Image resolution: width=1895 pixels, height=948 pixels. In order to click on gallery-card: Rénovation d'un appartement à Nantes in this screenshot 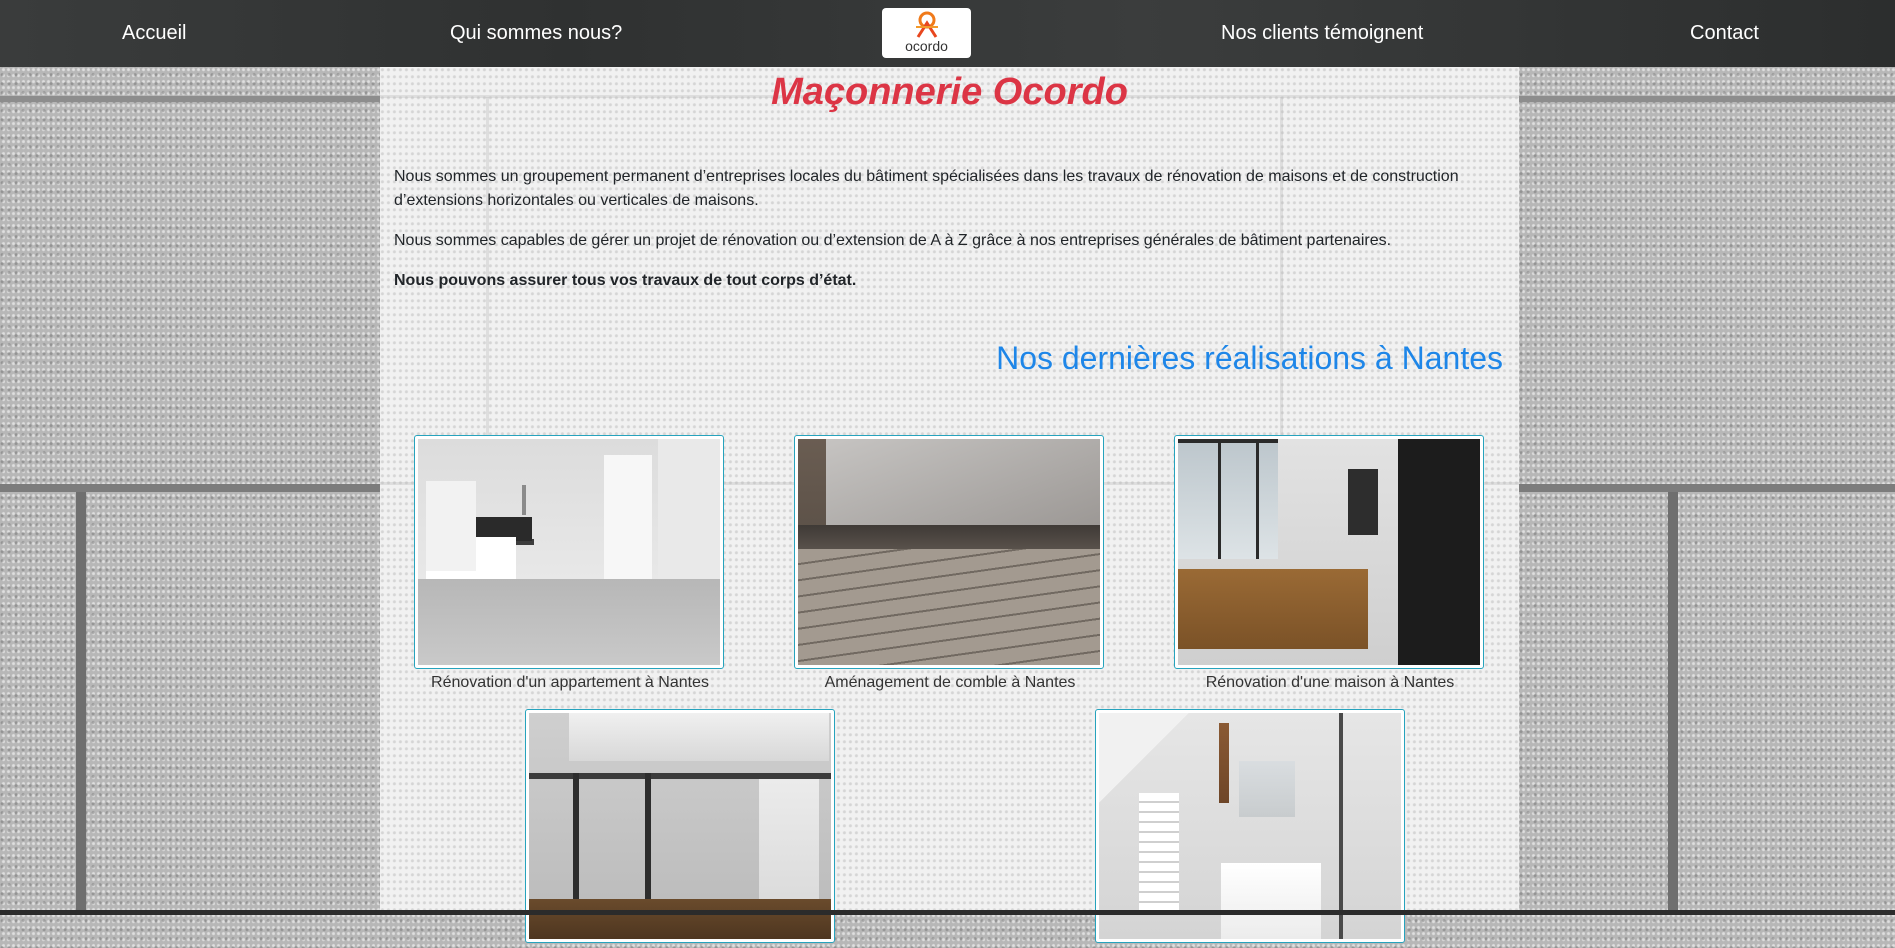, I will do `click(570, 563)`.